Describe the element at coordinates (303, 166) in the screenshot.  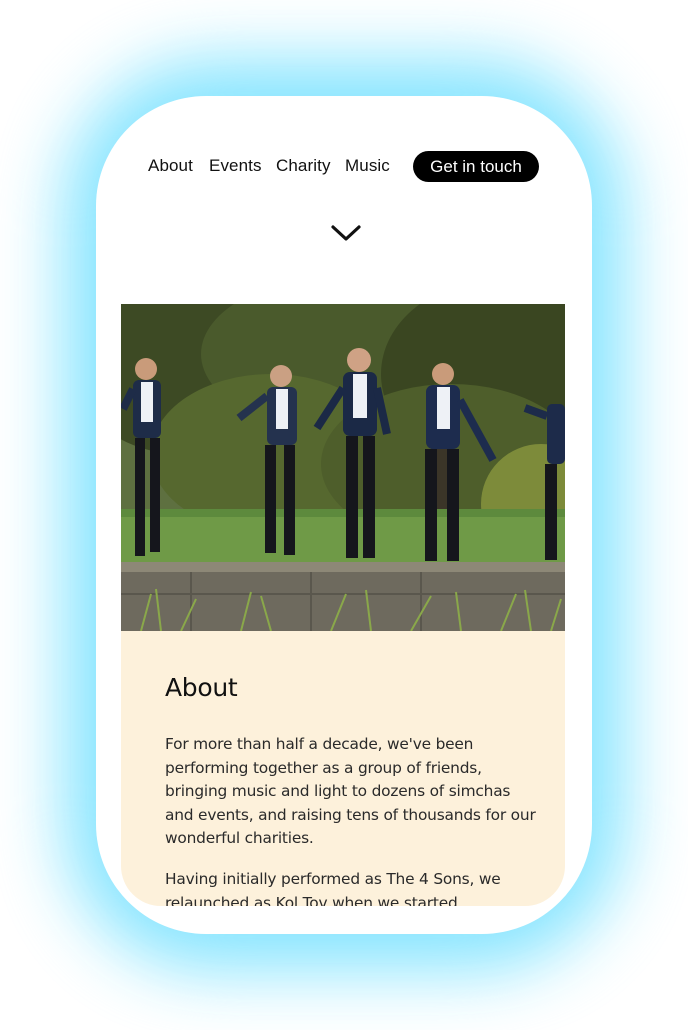
I see `nav-link-charity: Charity` at that location.